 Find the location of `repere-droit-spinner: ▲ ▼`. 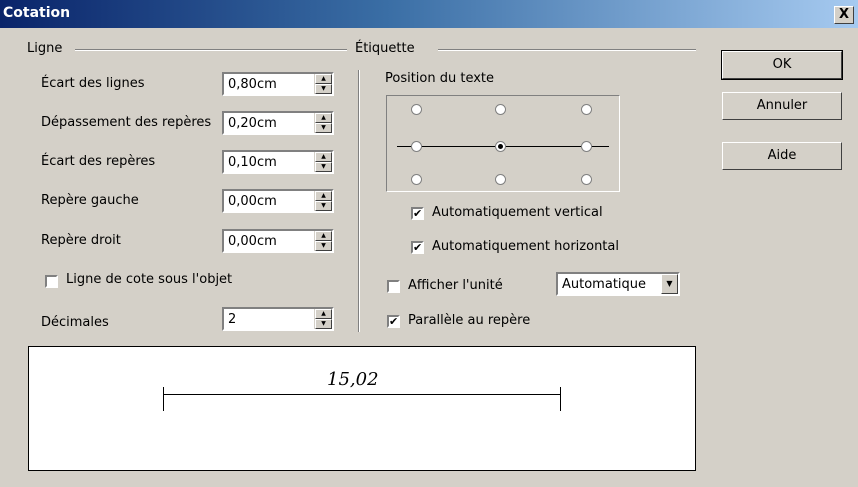

repere-droit-spinner: ▲ ▼ is located at coordinates (323, 241).